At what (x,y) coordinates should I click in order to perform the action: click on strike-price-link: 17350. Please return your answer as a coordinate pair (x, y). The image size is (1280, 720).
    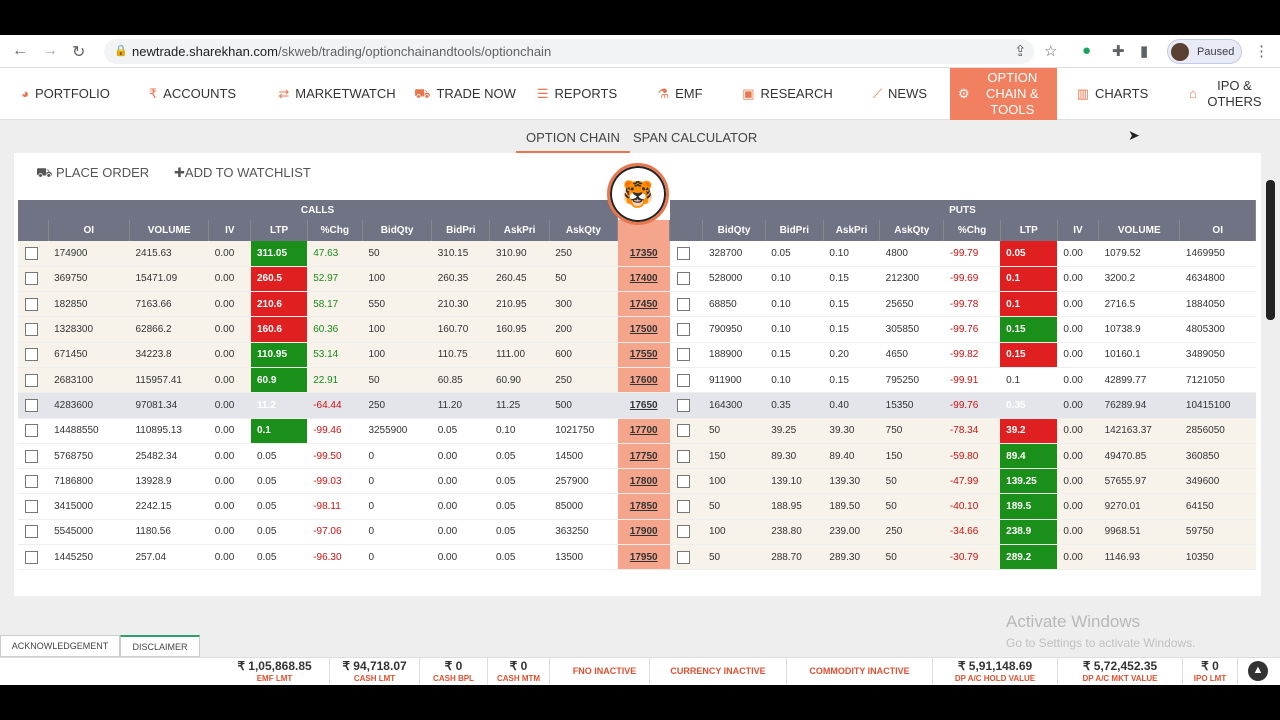
    Looking at the image, I should click on (643, 254).